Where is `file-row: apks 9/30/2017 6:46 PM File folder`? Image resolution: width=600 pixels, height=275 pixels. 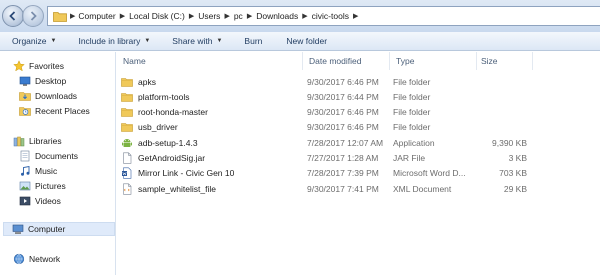 file-row: apks 9/30/2017 6:46 PM File folder is located at coordinates (358, 81).